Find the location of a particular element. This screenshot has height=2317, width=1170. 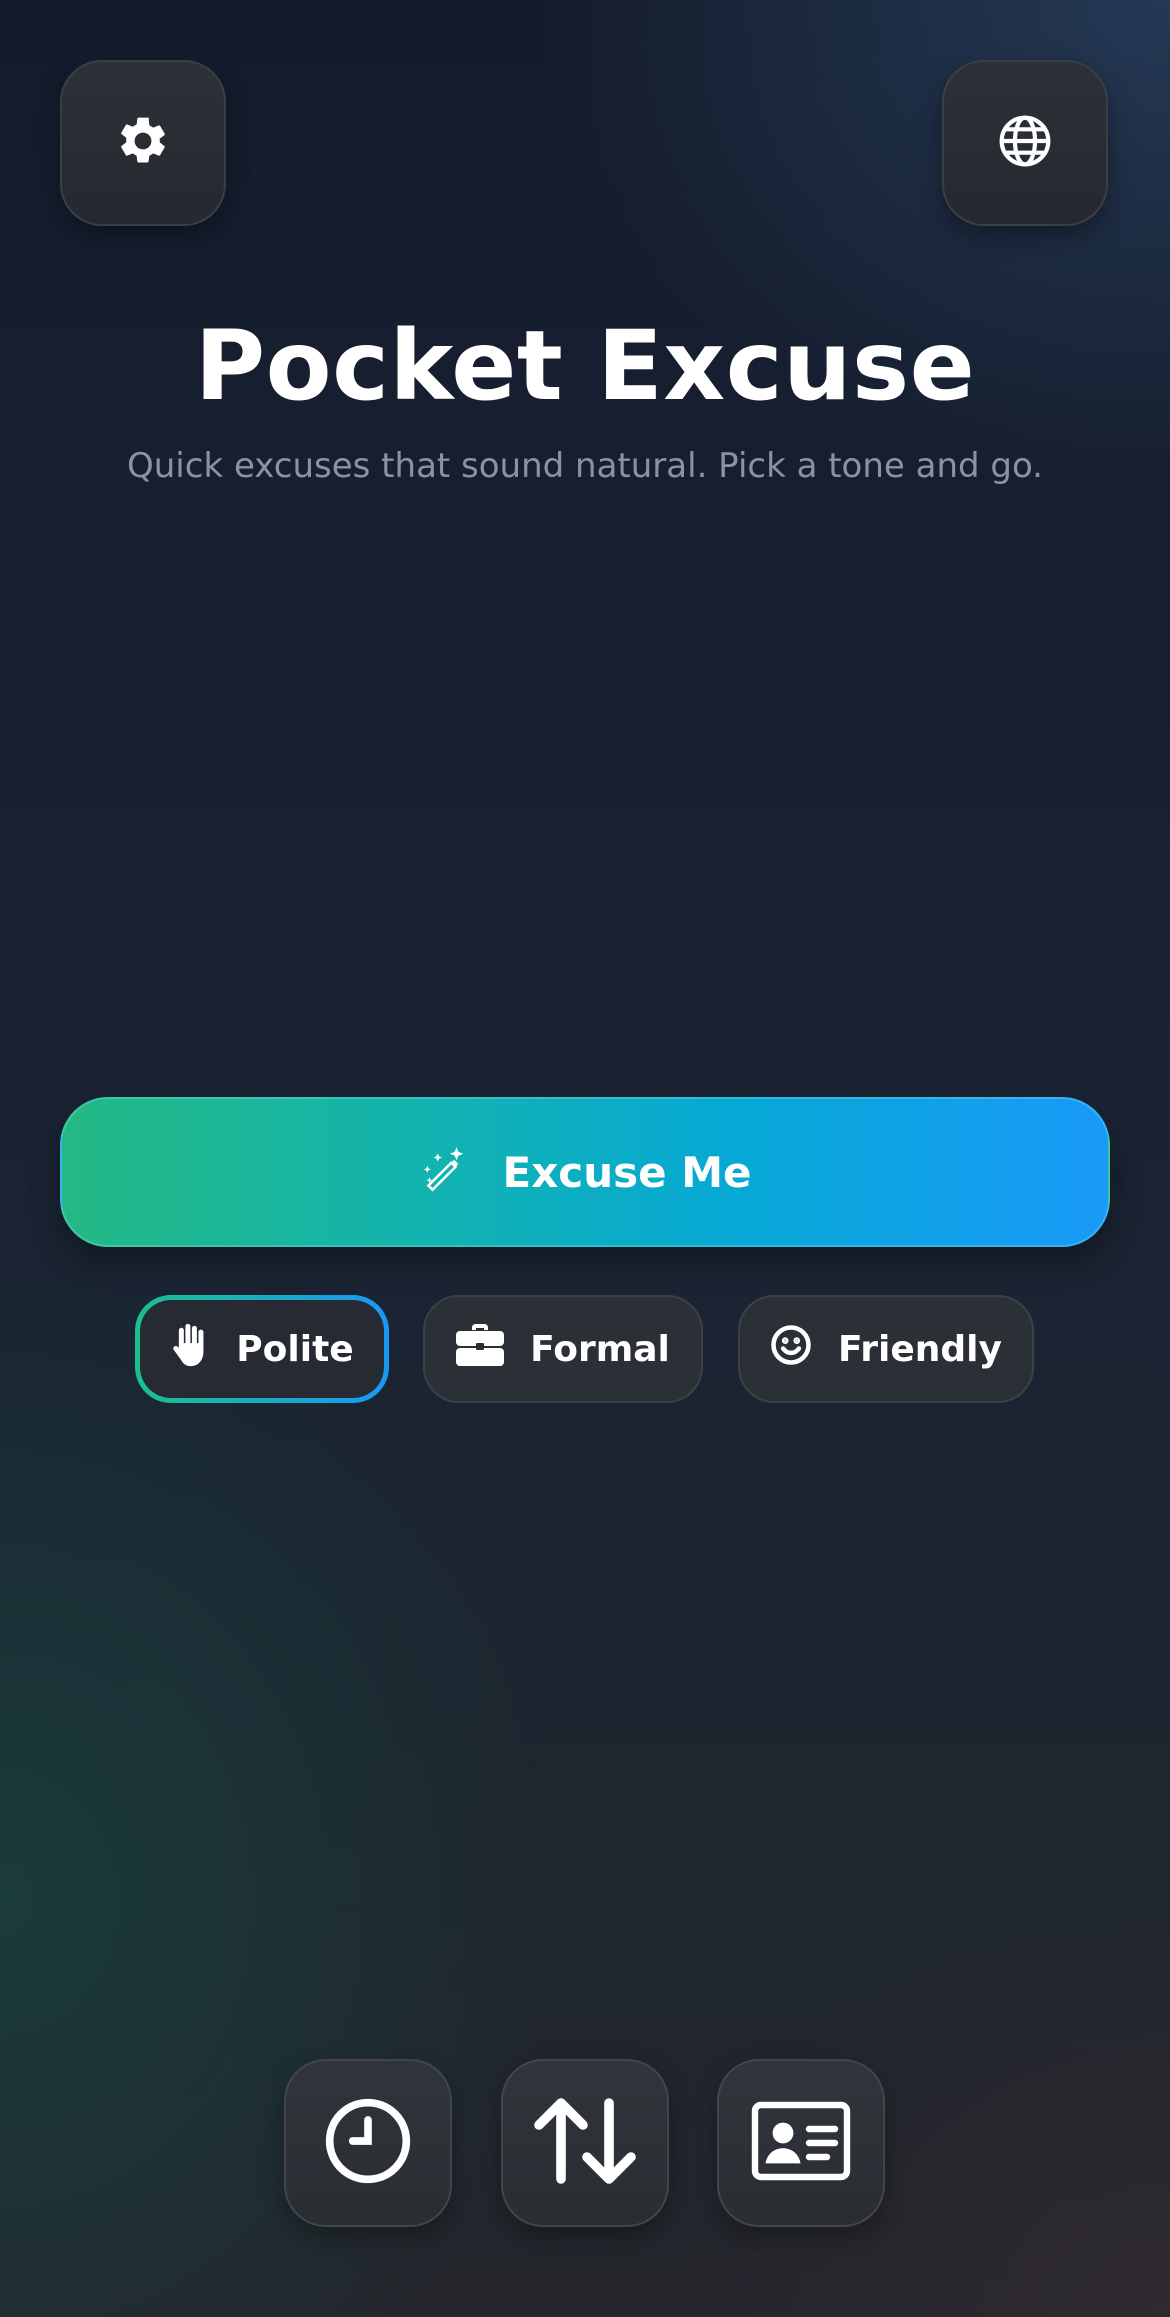

tone-friendly-label: Friendly is located at coordinates (919, 1349).